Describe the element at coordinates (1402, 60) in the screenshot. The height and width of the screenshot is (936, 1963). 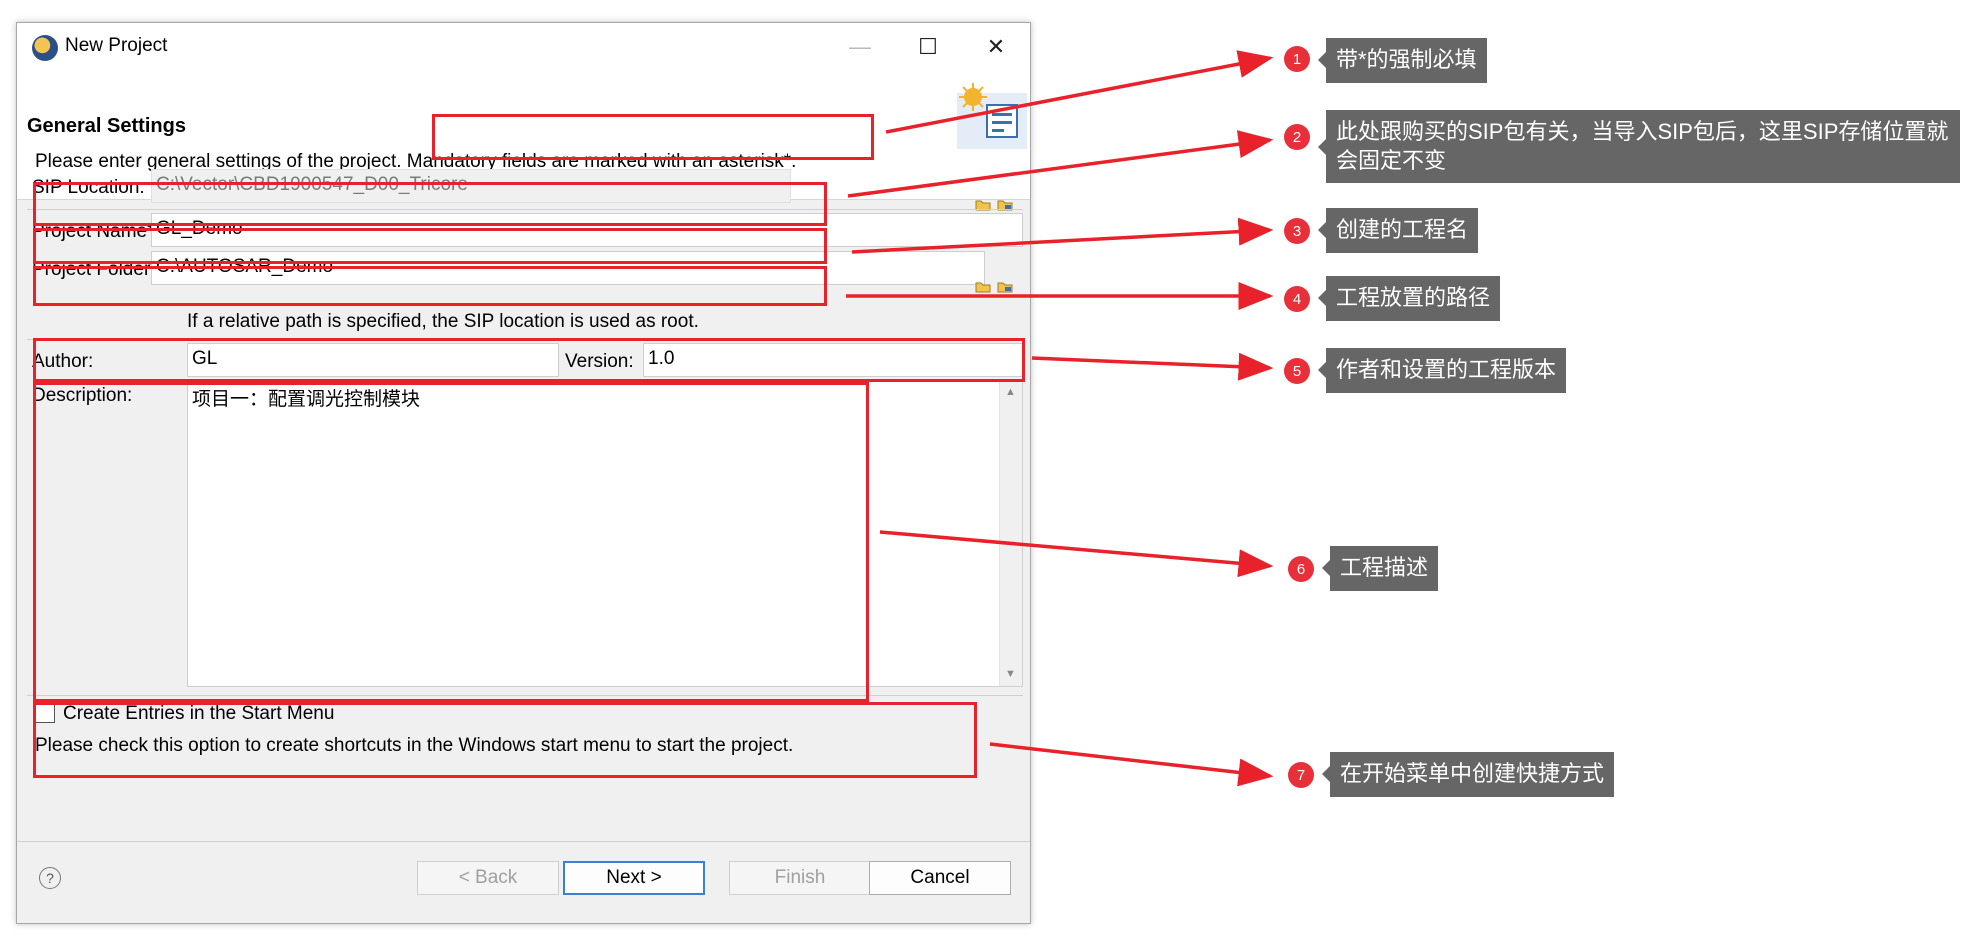
I see `annotation-note-1: 带*的强制必填` at that location.